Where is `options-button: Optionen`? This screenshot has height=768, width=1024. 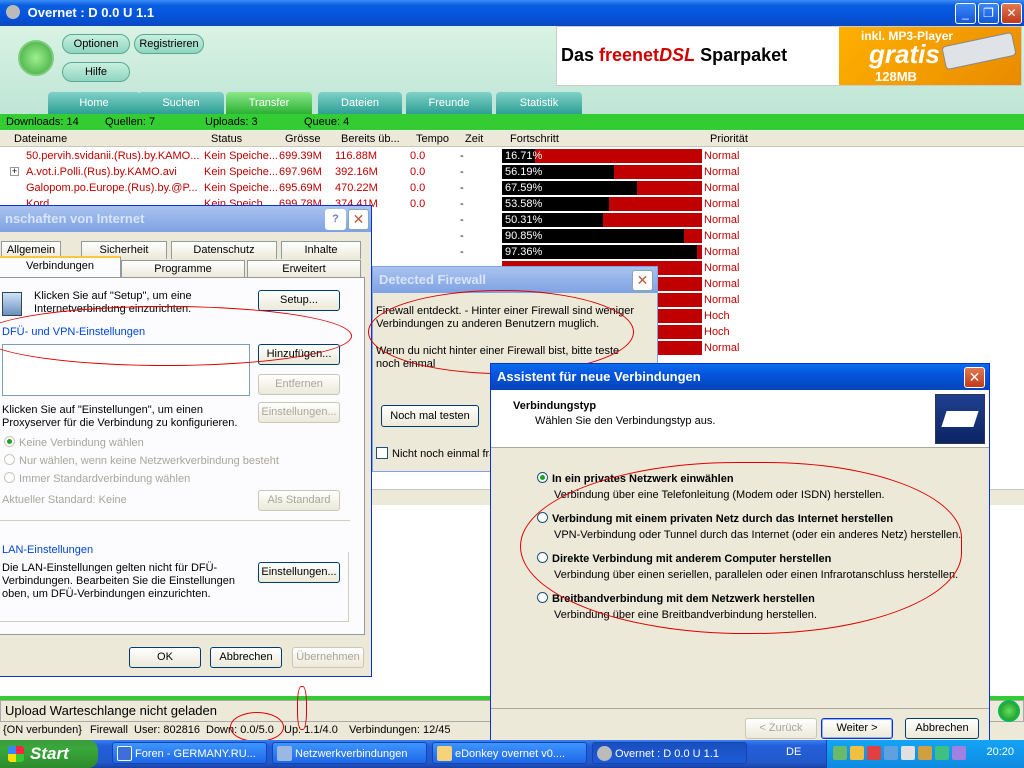
options-button: Optionen is located at coordinates (96, 44).